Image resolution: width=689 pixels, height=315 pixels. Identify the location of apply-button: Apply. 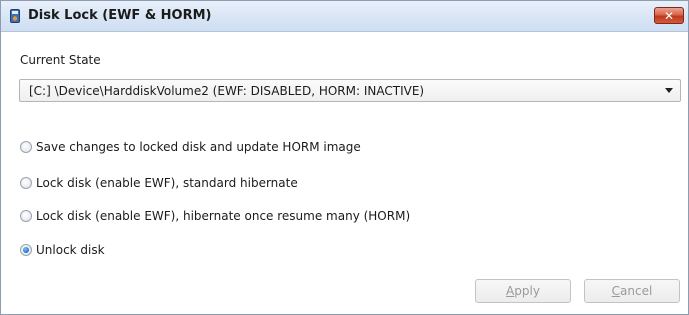
(523, 291).